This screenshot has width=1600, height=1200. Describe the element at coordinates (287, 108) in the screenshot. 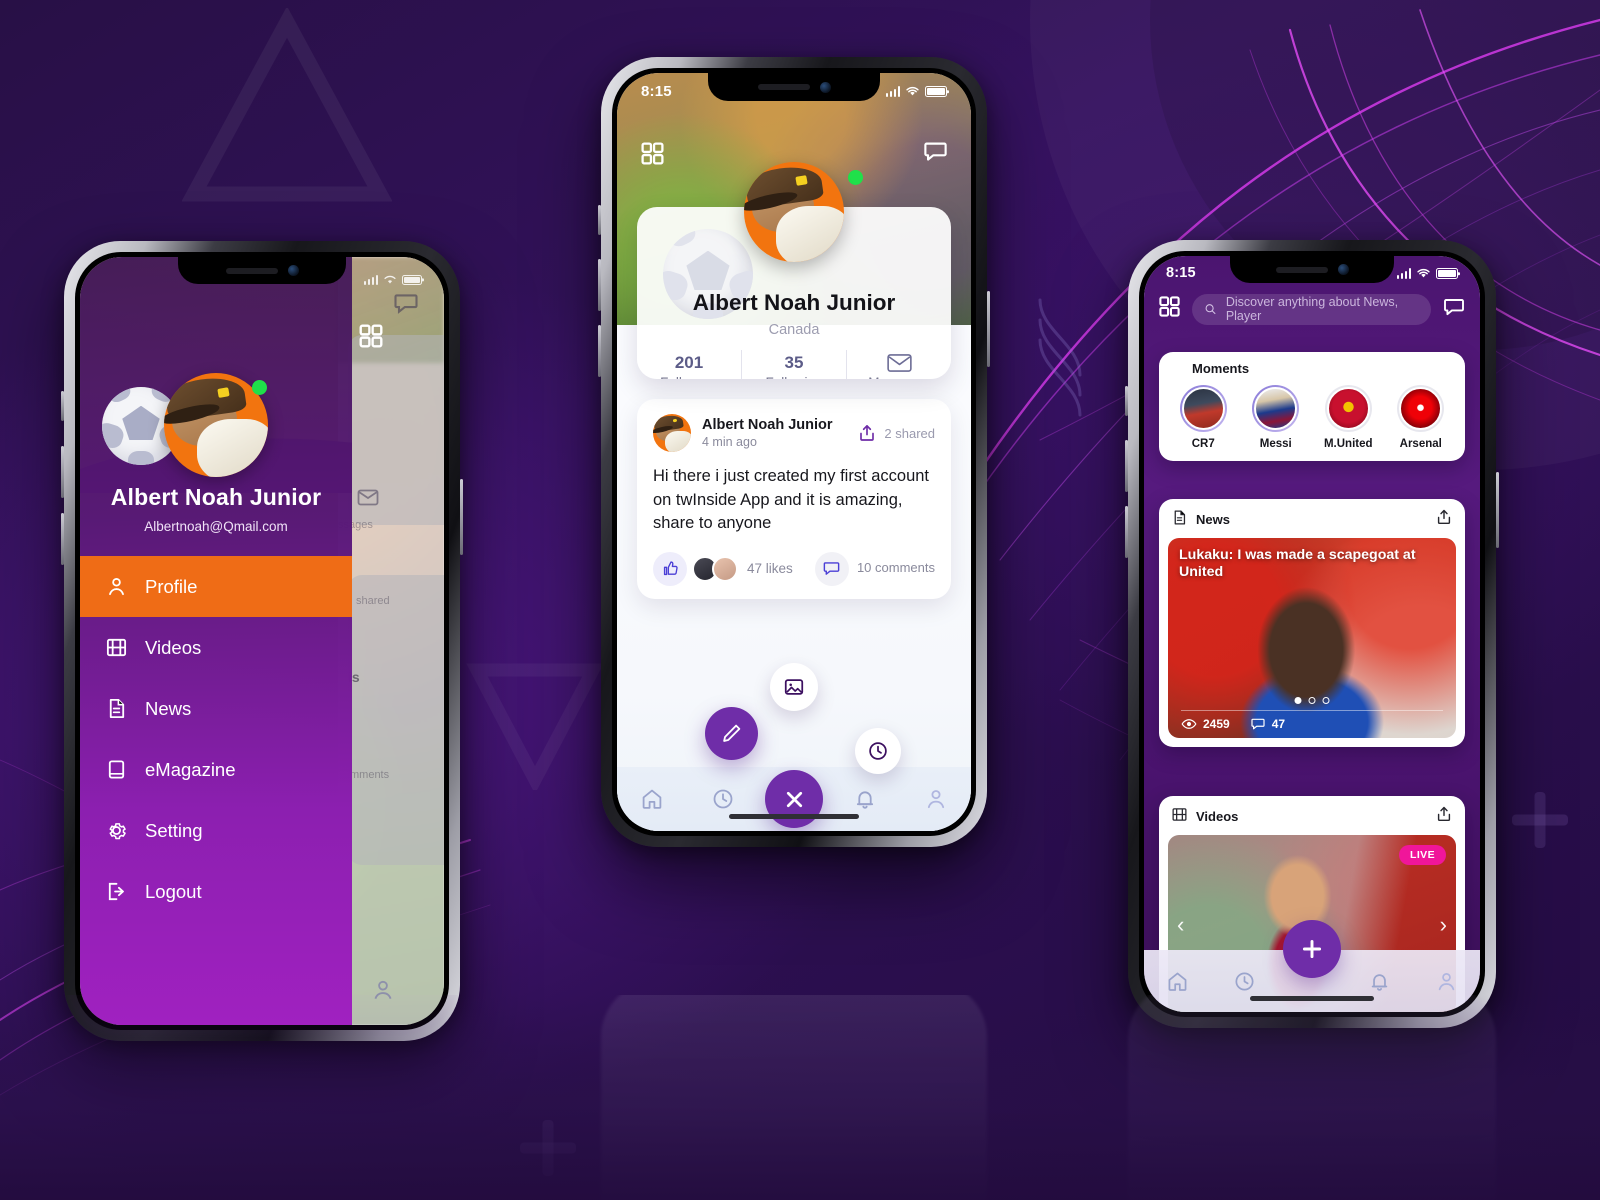

I see `decorative-triangle-up` at that location.